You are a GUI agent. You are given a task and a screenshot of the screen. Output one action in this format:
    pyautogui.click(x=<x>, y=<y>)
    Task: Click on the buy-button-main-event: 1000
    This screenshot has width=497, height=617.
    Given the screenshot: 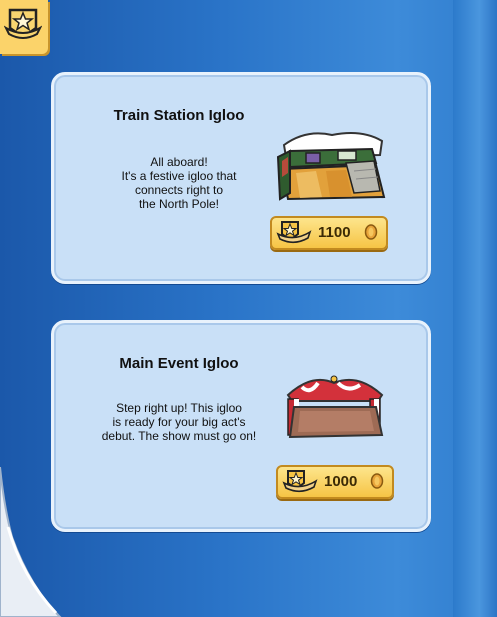 What is the action you would take?
    pyautogui.click(x=335, y=482)
    